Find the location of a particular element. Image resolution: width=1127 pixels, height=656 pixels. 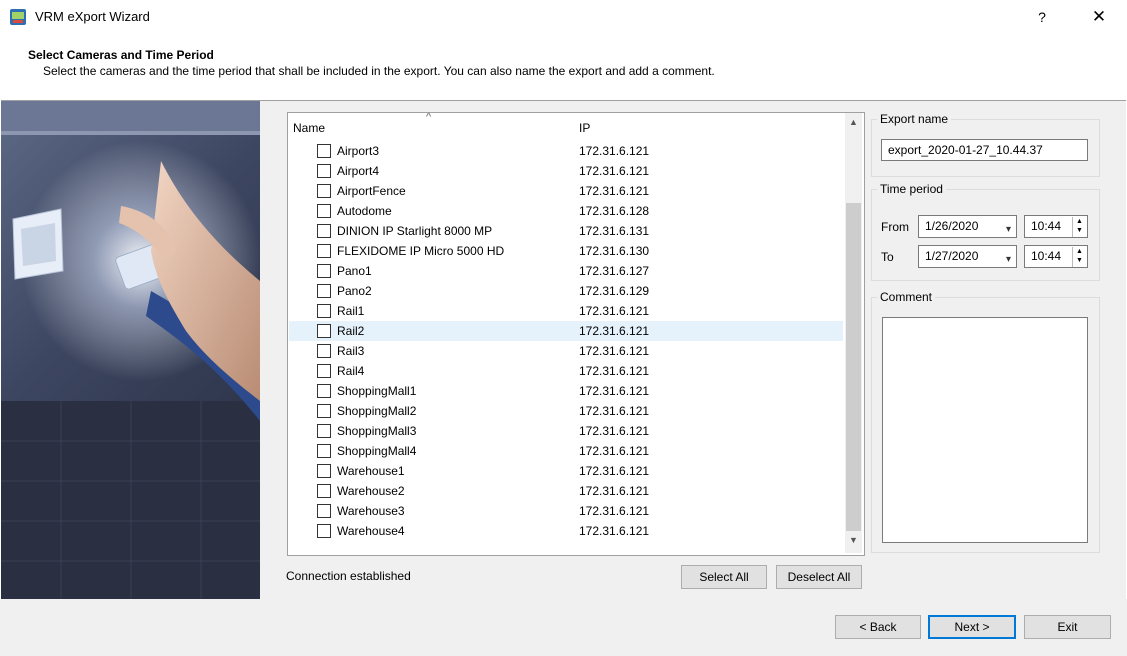

list-item: ShoppingMall2 172.31.6.121 is located at coordinates (566, 411).